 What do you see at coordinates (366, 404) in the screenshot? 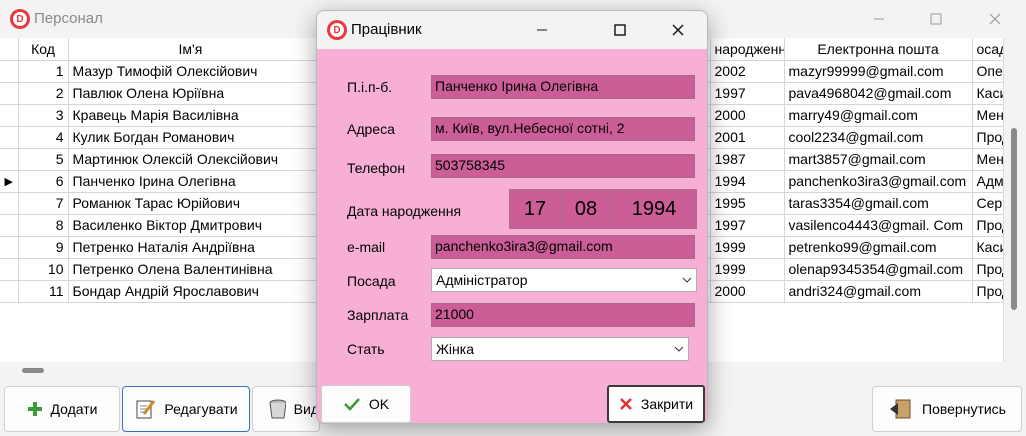
I see `ok-button: OK` at bounding box center [366, 404].